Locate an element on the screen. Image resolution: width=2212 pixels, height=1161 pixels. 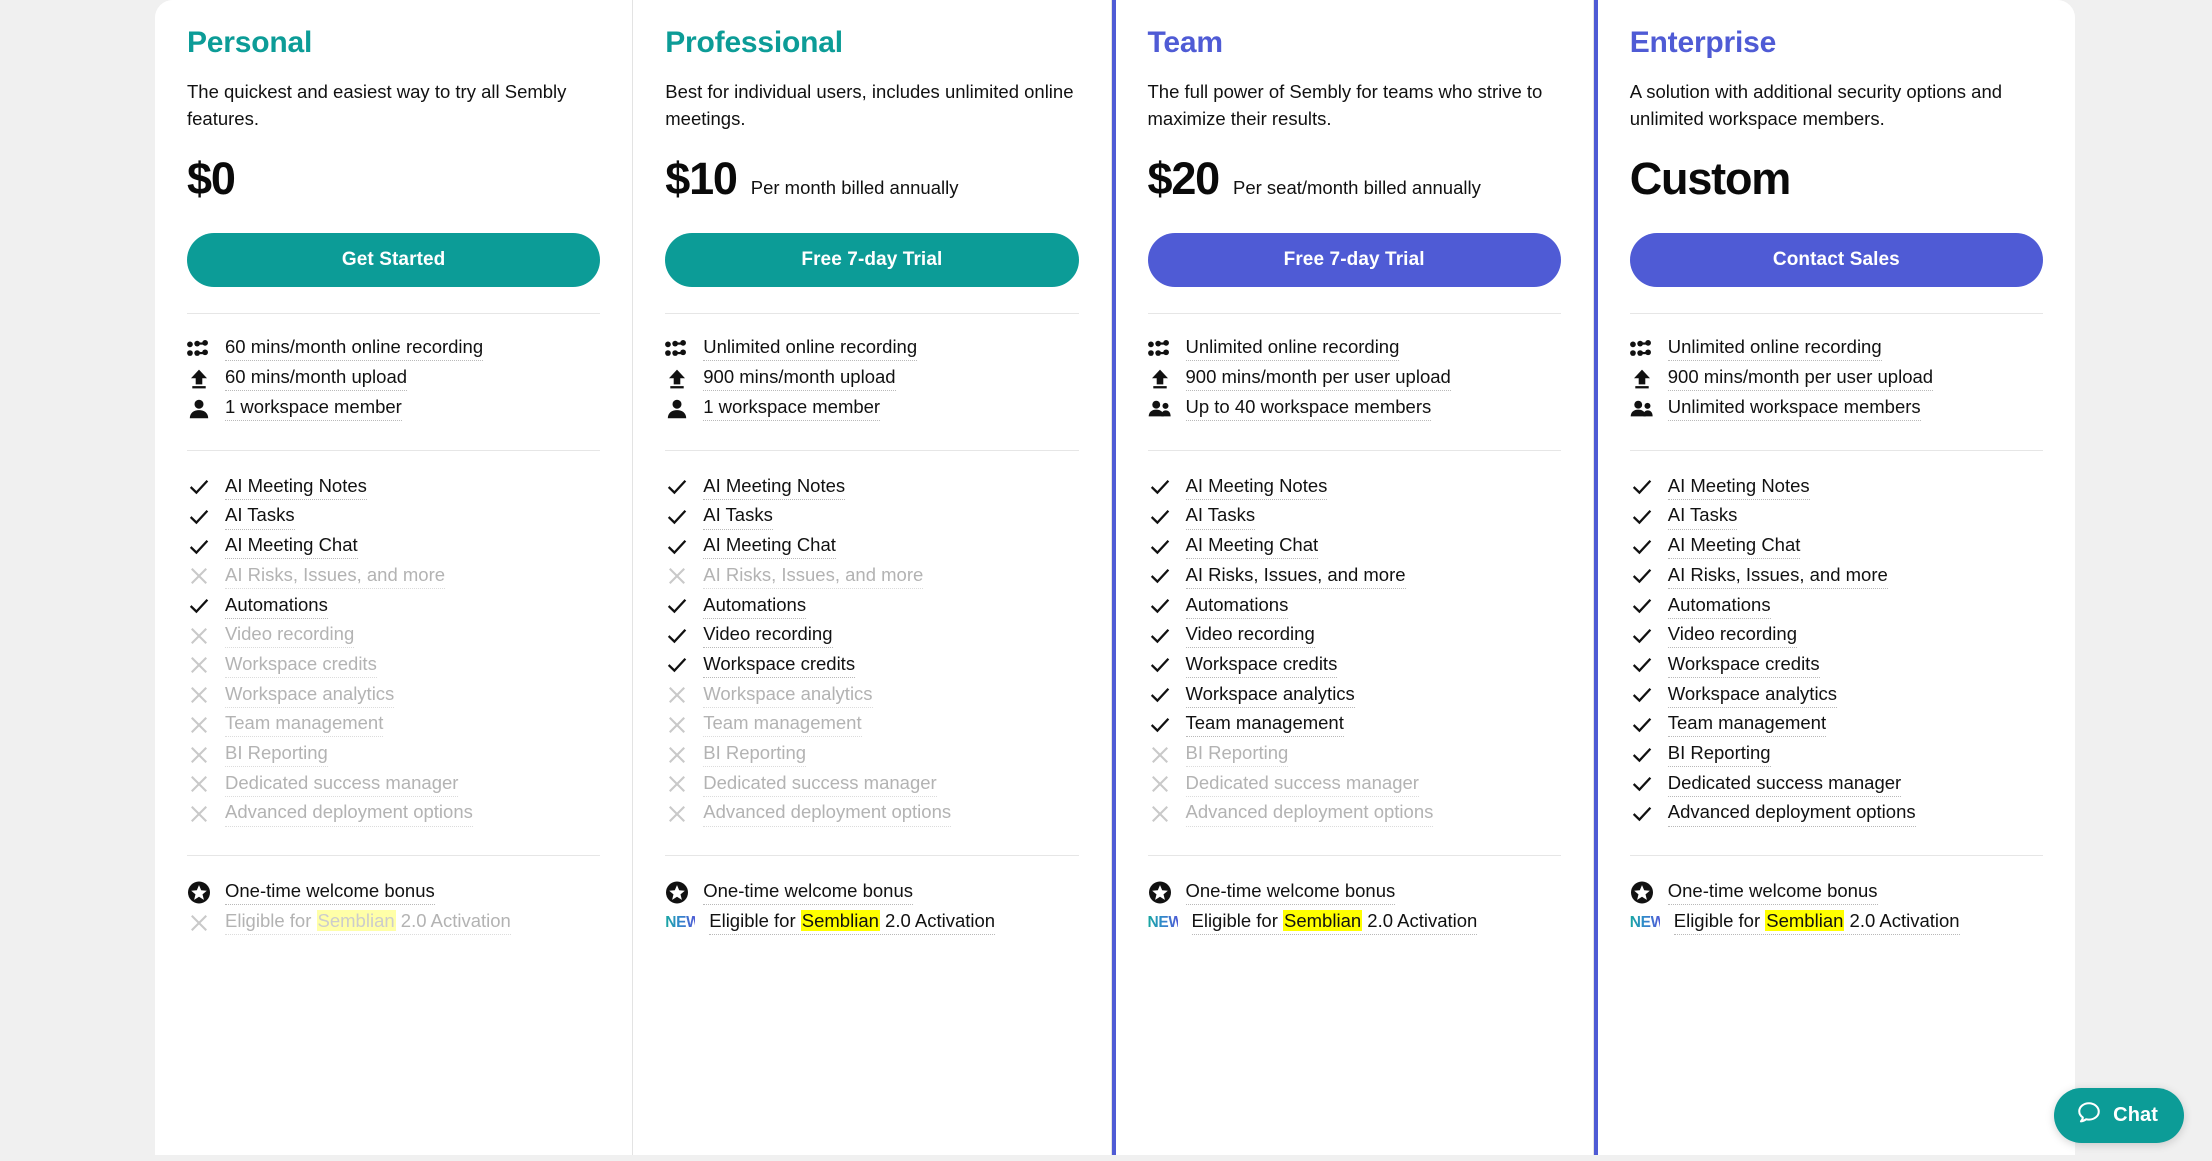
plan-feature-row: Advanced deployment options is located at coordinates (1354, 814).